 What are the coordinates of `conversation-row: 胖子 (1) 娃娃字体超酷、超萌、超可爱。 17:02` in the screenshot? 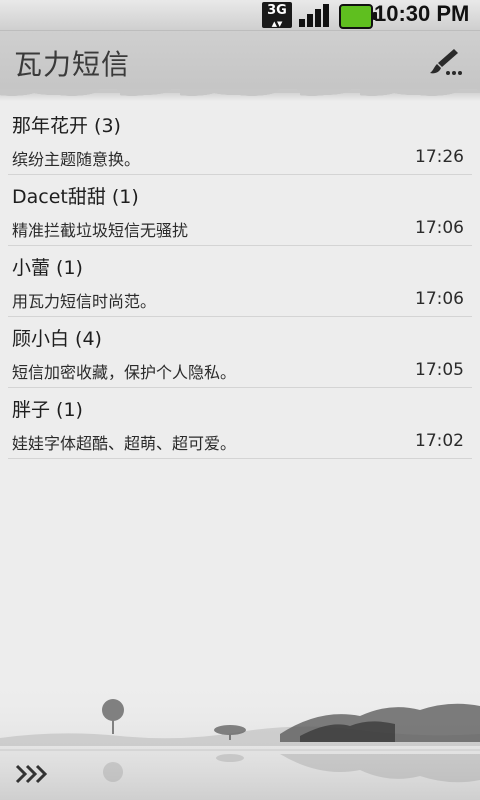 It's located at (240, 423).